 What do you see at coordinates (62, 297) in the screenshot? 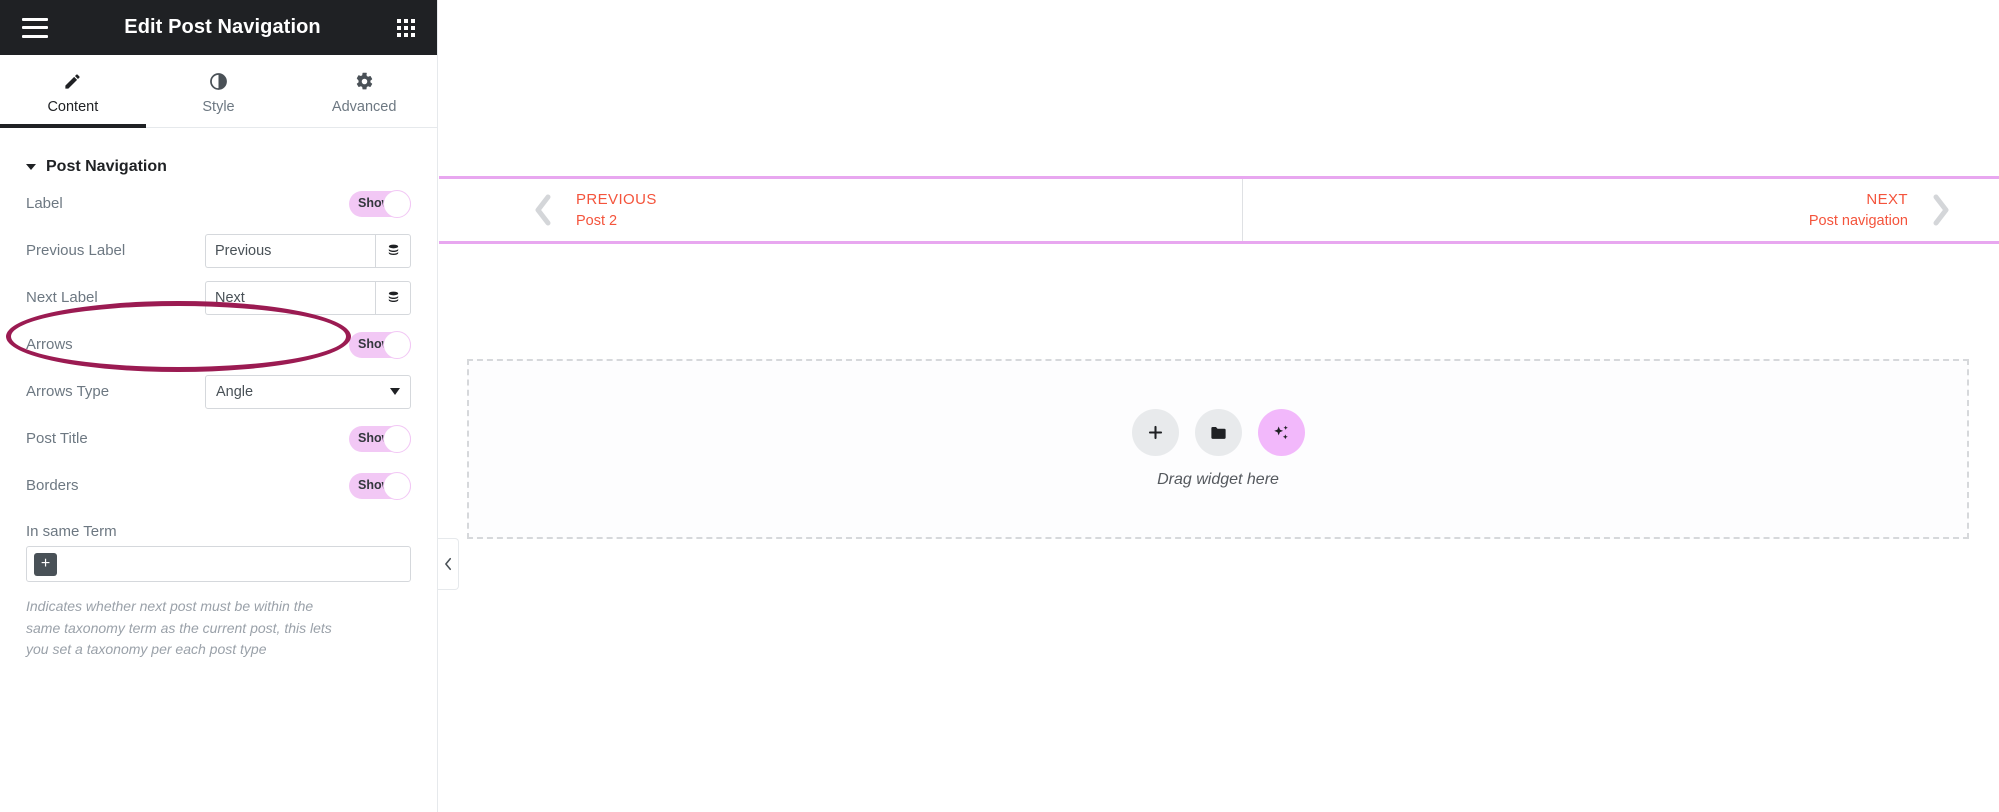
I see `control-label: Next Label` at bounding box center [62, 297].